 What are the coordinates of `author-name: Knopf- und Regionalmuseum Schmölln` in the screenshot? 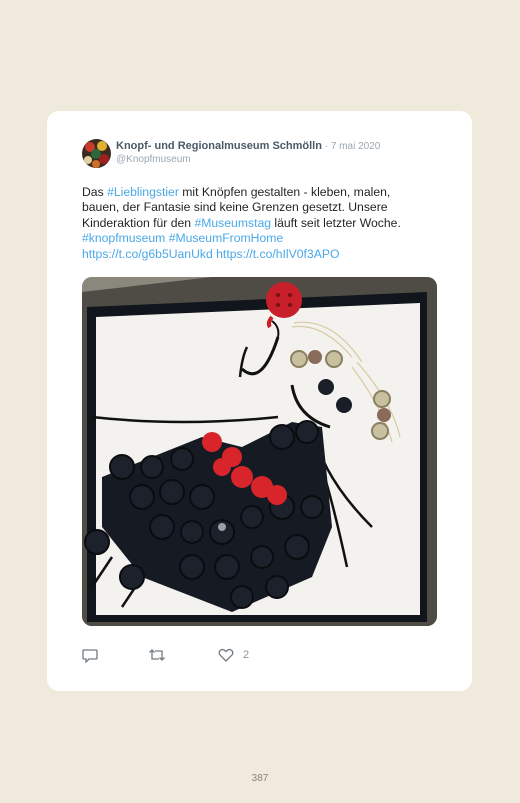 It's located at (219, 146).